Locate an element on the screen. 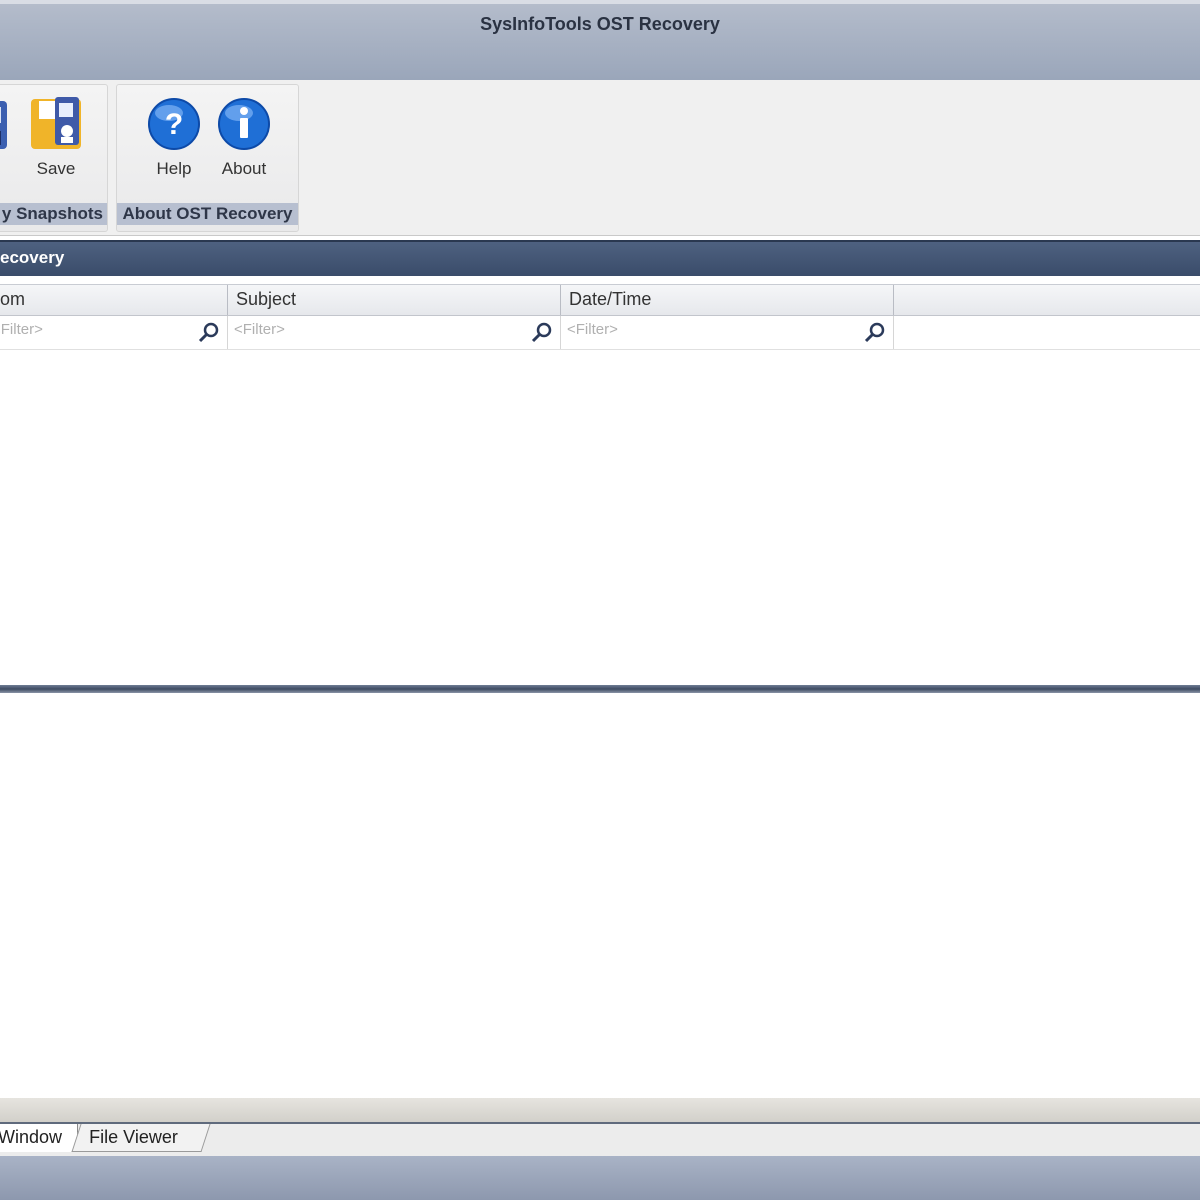  pane-title: ecovery is located at coordinates (32, 257).